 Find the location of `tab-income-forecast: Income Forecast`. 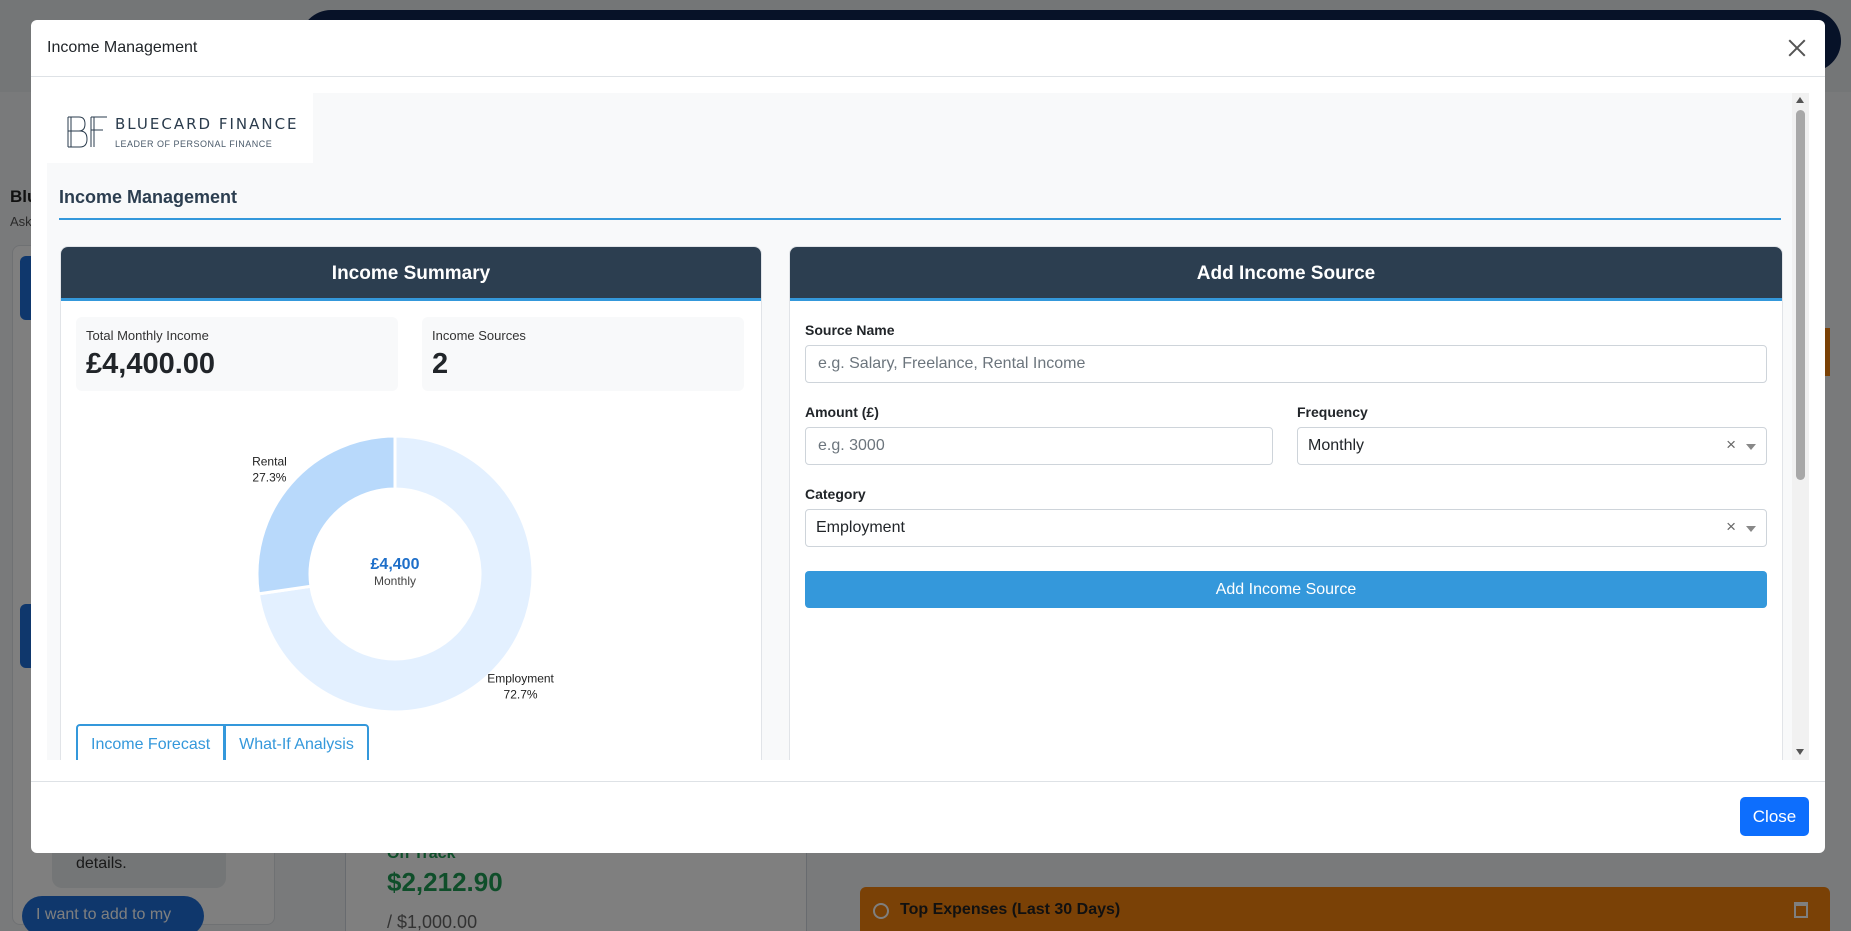

tab-income-forecast: Income Forecast is located at coordinates (151, 742).